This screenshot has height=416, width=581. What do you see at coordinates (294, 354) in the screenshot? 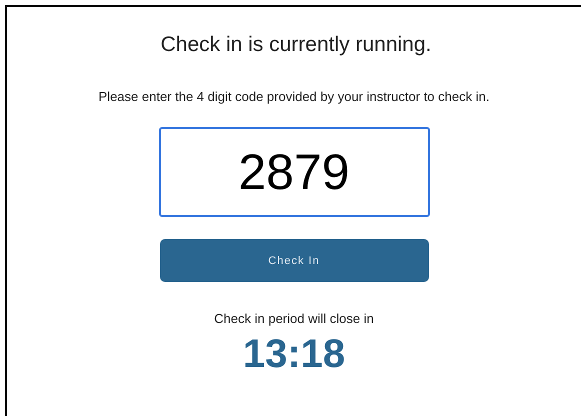
I see `countdown-timer: 13:18` at bounding box center [294, 354].